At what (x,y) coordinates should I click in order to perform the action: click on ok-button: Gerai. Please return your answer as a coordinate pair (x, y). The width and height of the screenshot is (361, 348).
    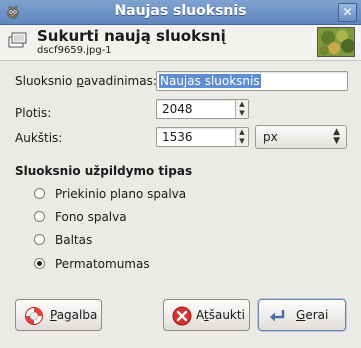
    Looking at the image, I should click on (302, 315).